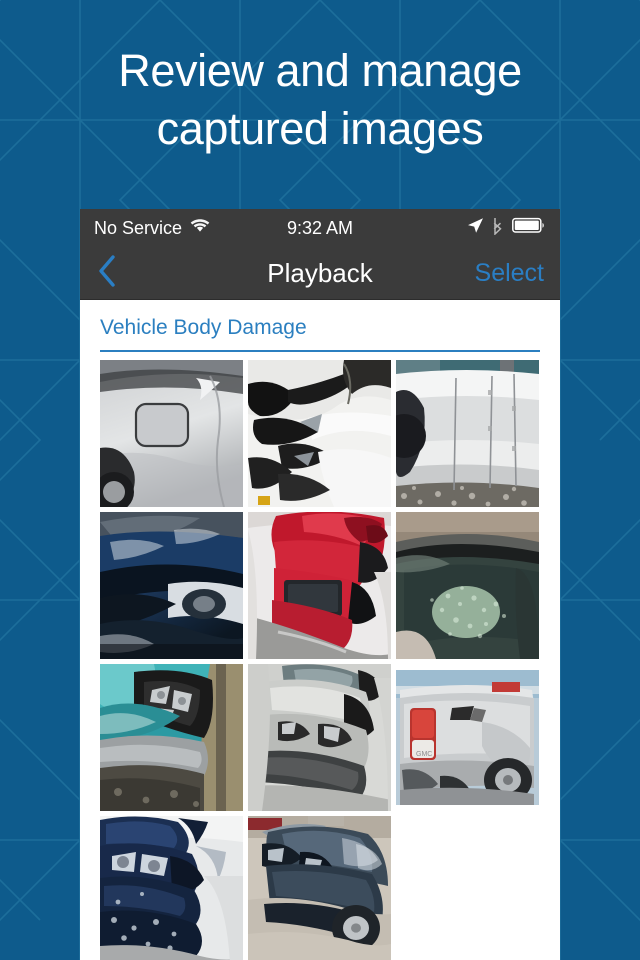 The height and width of the screenshot is (960, 640). I want to click on thumbnail-silver-pickup-rear-quarter: GMC, so click(467, 737).